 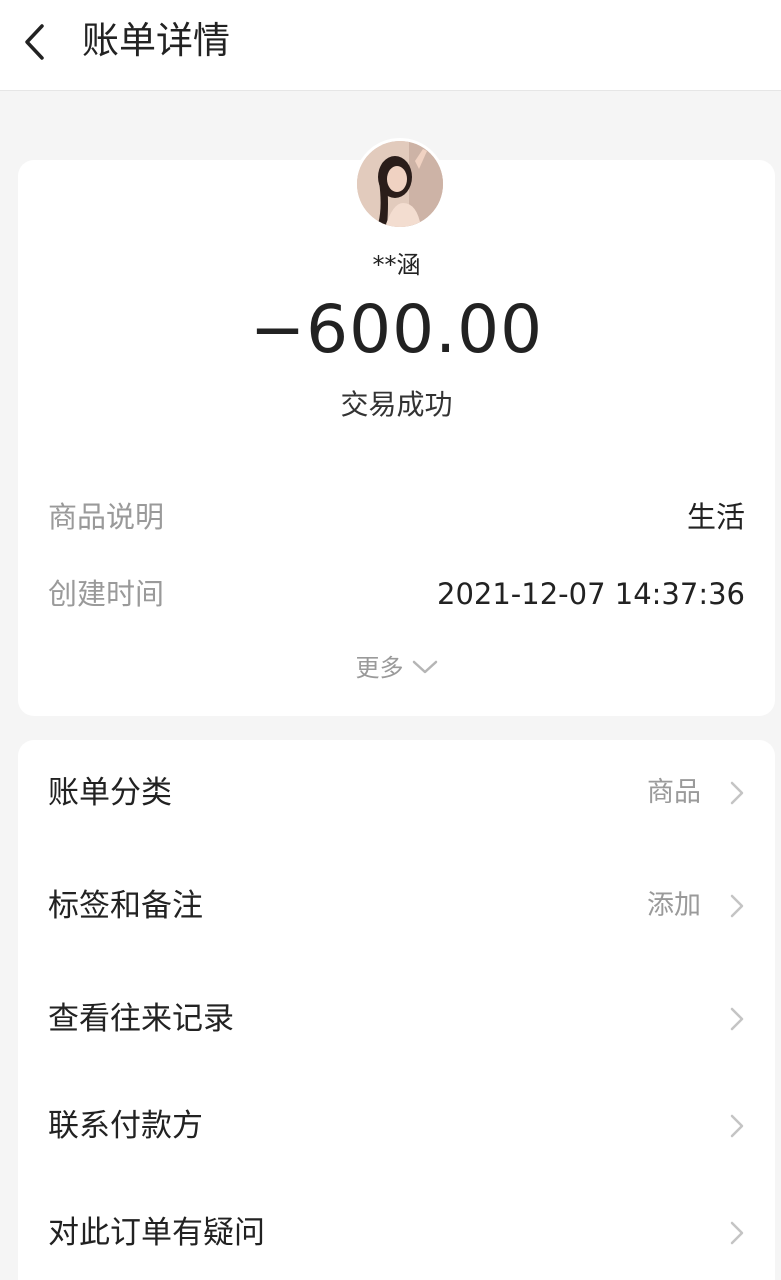 I want to click on detail-label: 商品说明, so click(x=106, y=517).